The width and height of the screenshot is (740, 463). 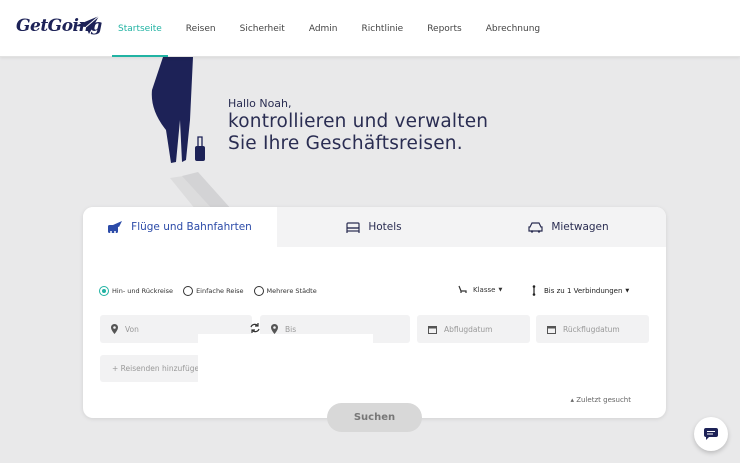 I want to click on depart-date-input: Abflugdatum, so click(x=473, y=329).